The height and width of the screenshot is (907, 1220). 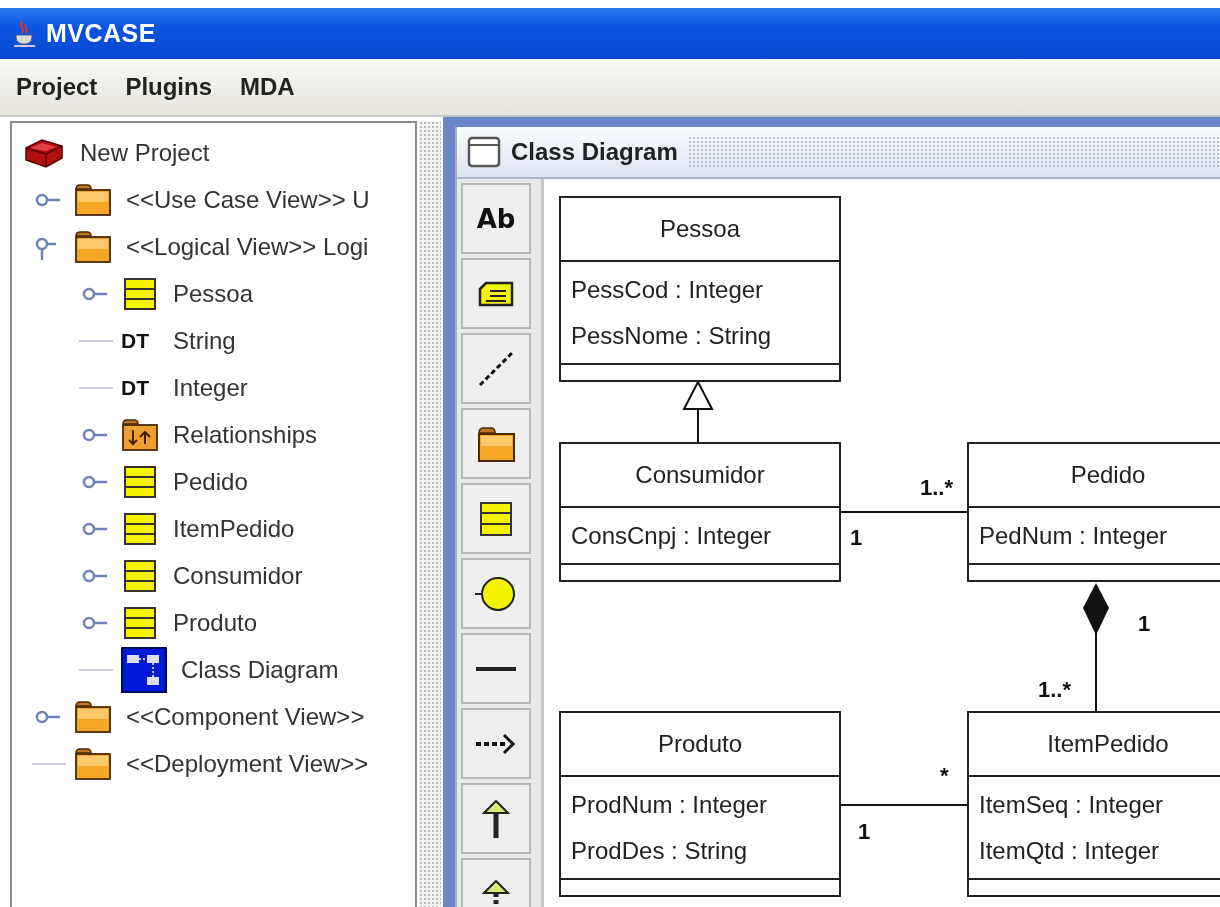 What do you see at coordinates (496, 593) in the screenshot?
I see `interface-tool-button` at bounding box center [496, 593].